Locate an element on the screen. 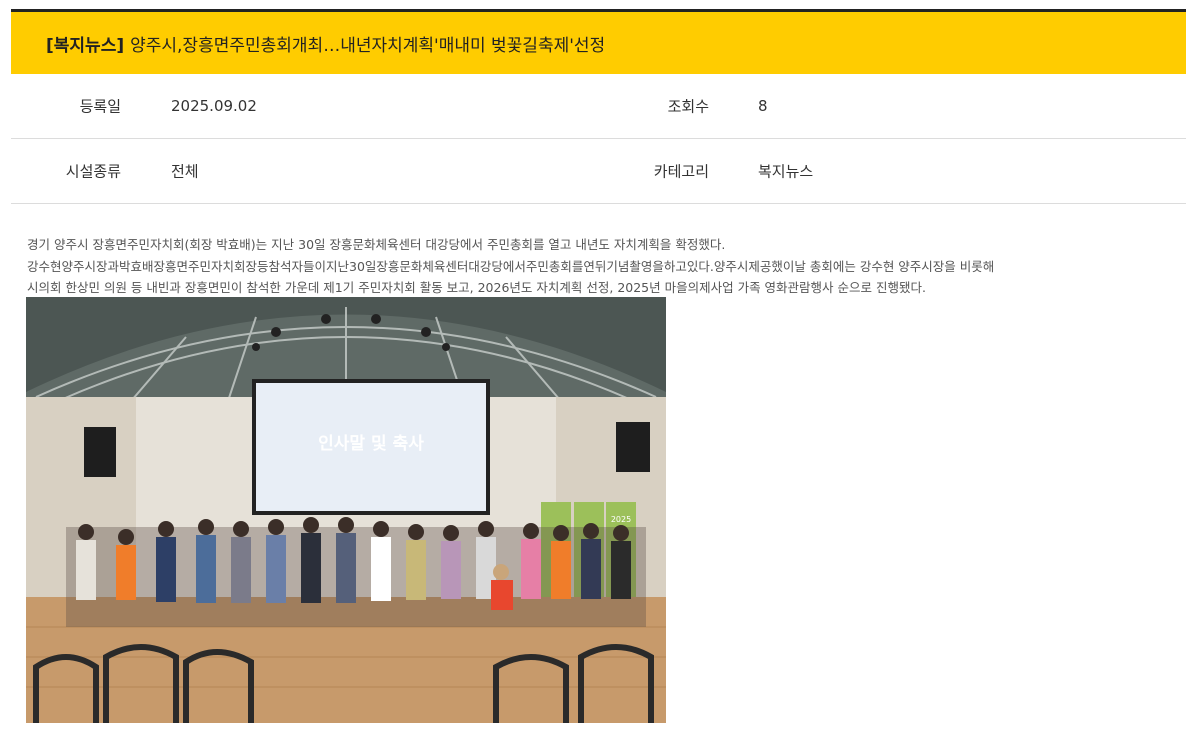  views-label: 조회수 is located at coordinates (688, 106).